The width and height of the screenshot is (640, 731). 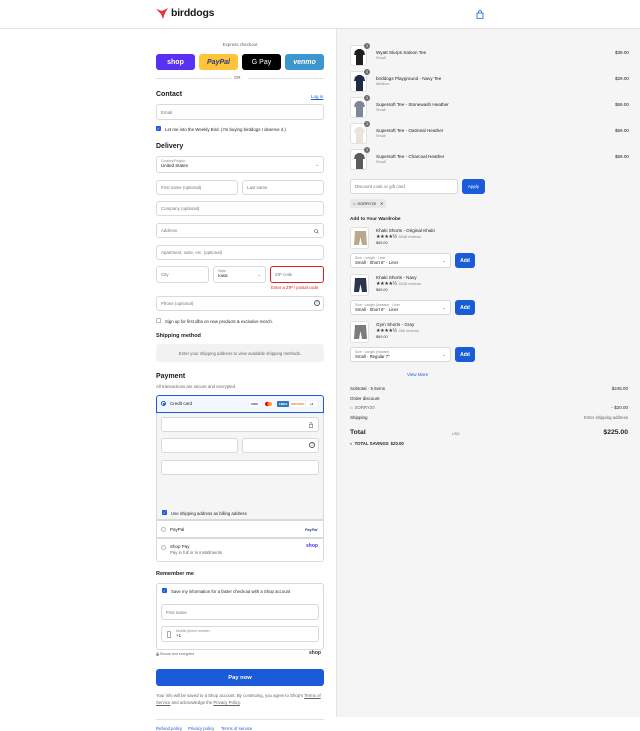 I want to click on shop-pay-button: shop, so click(x=175, y=62).